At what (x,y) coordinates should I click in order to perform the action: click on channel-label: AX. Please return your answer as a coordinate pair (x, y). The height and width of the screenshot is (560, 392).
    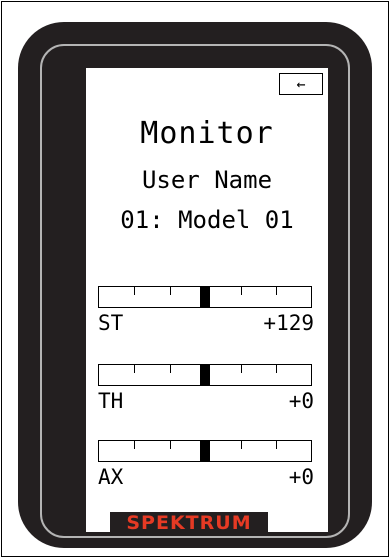
    Looking at the image, I should click on (111, 477).